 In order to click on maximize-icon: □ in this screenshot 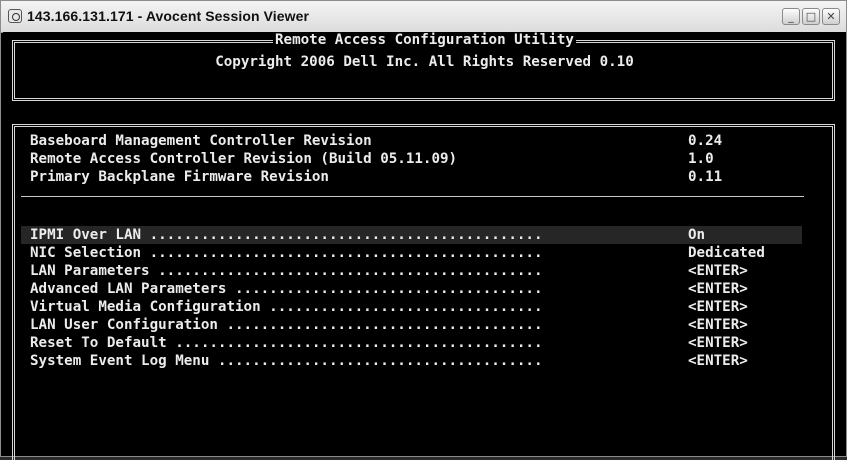, I will do `click(811, 16)`.